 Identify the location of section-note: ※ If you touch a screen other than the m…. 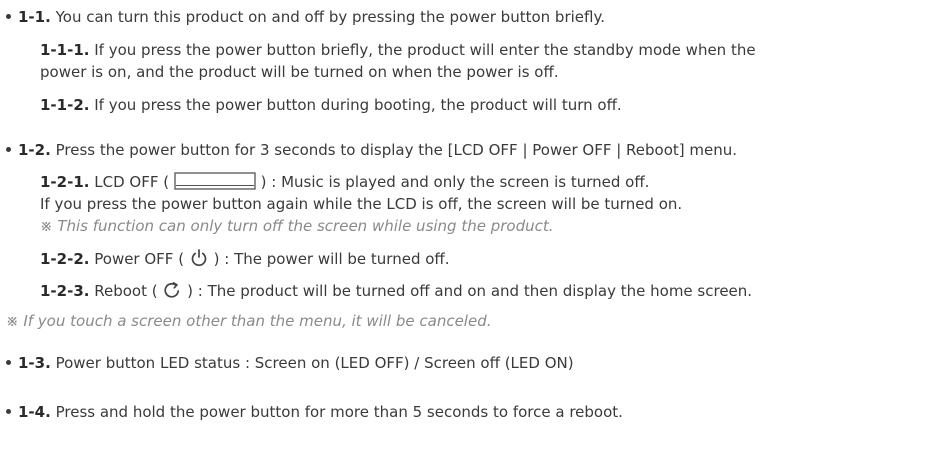
(249, 321).